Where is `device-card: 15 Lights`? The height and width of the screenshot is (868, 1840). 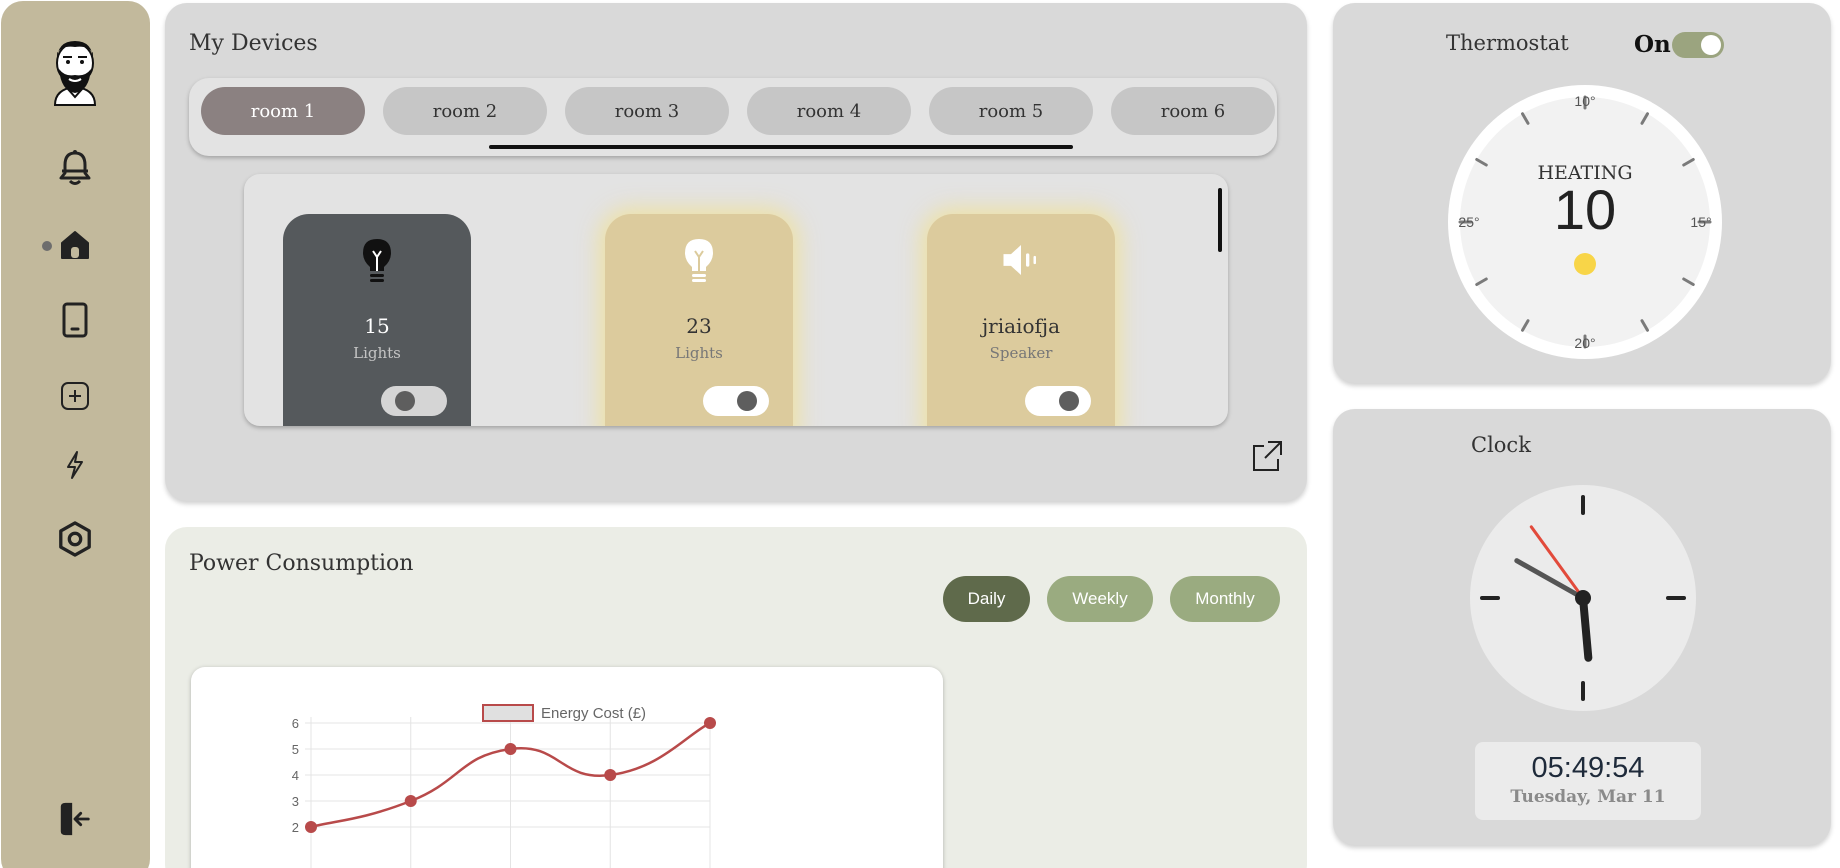
device-card: 15 Lights is located at coordinates (377, 320).